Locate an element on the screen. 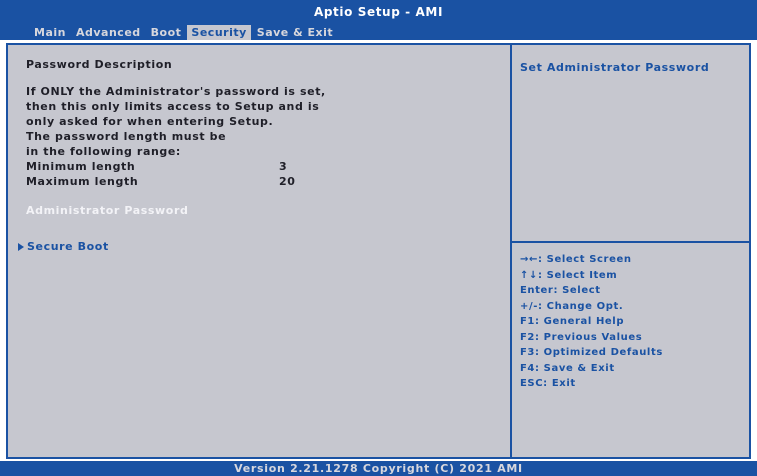  min-length-row: Minimum length 3 is located at coordinates (261, 166).